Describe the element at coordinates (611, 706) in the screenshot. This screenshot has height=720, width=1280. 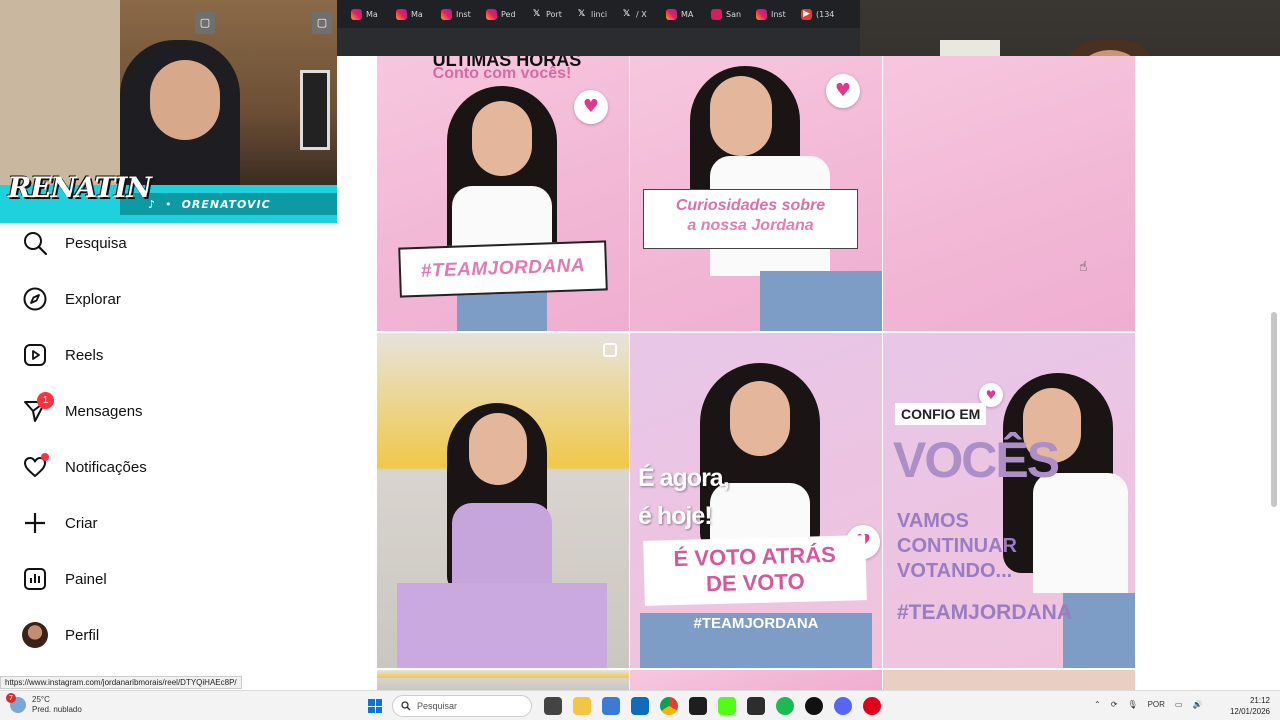
I see `store-icon` at that location.